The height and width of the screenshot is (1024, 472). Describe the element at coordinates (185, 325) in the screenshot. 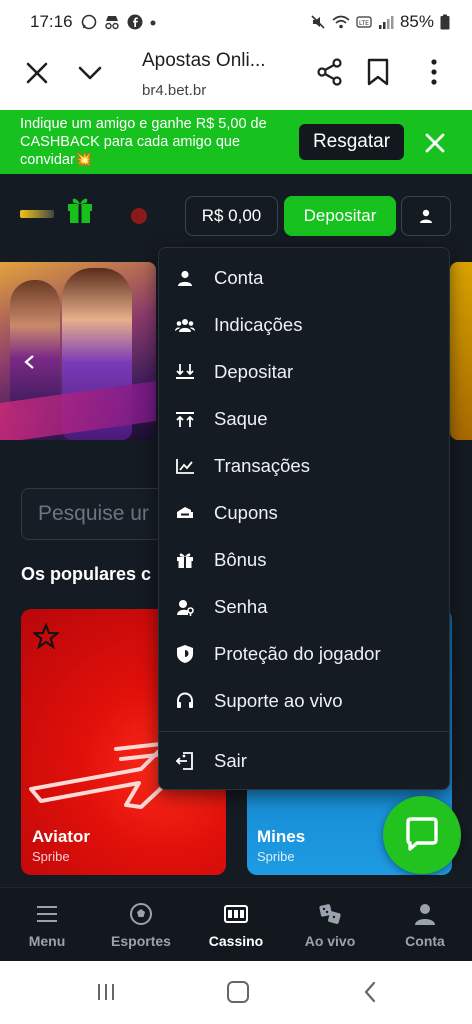

I see `referrals-icon` at that location.